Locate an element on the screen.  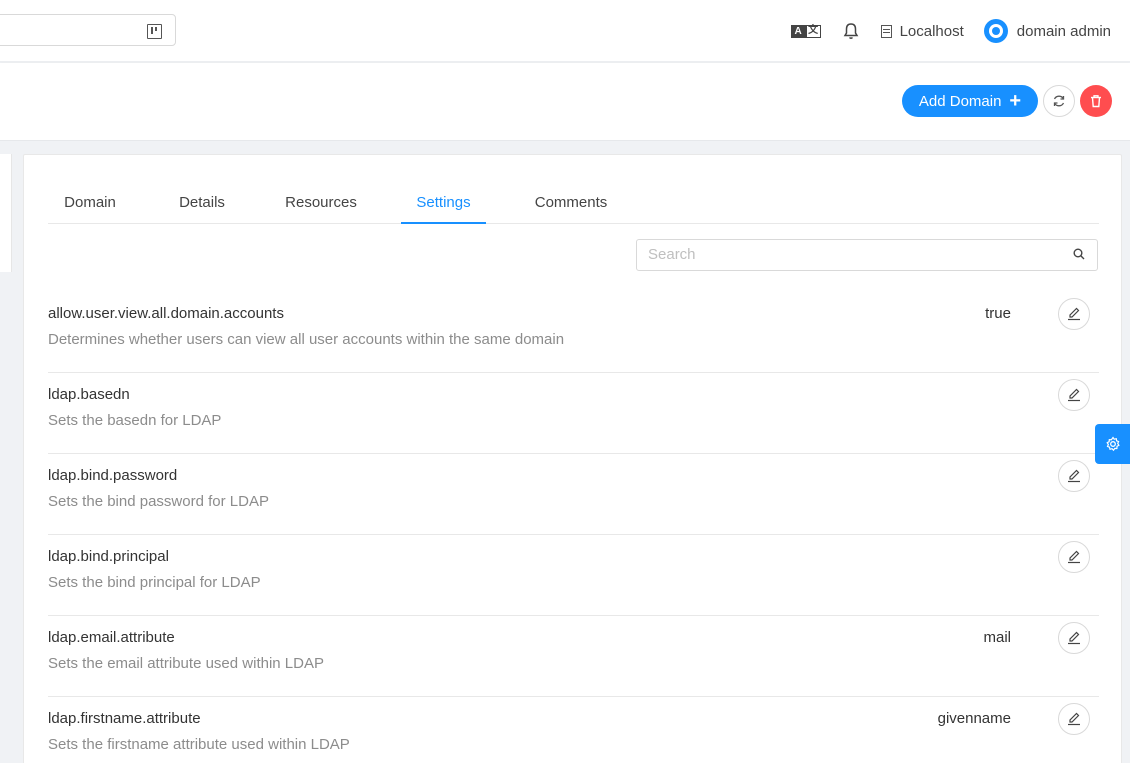
add-domain-label: Add Domain is located at coordinates (960, 101).